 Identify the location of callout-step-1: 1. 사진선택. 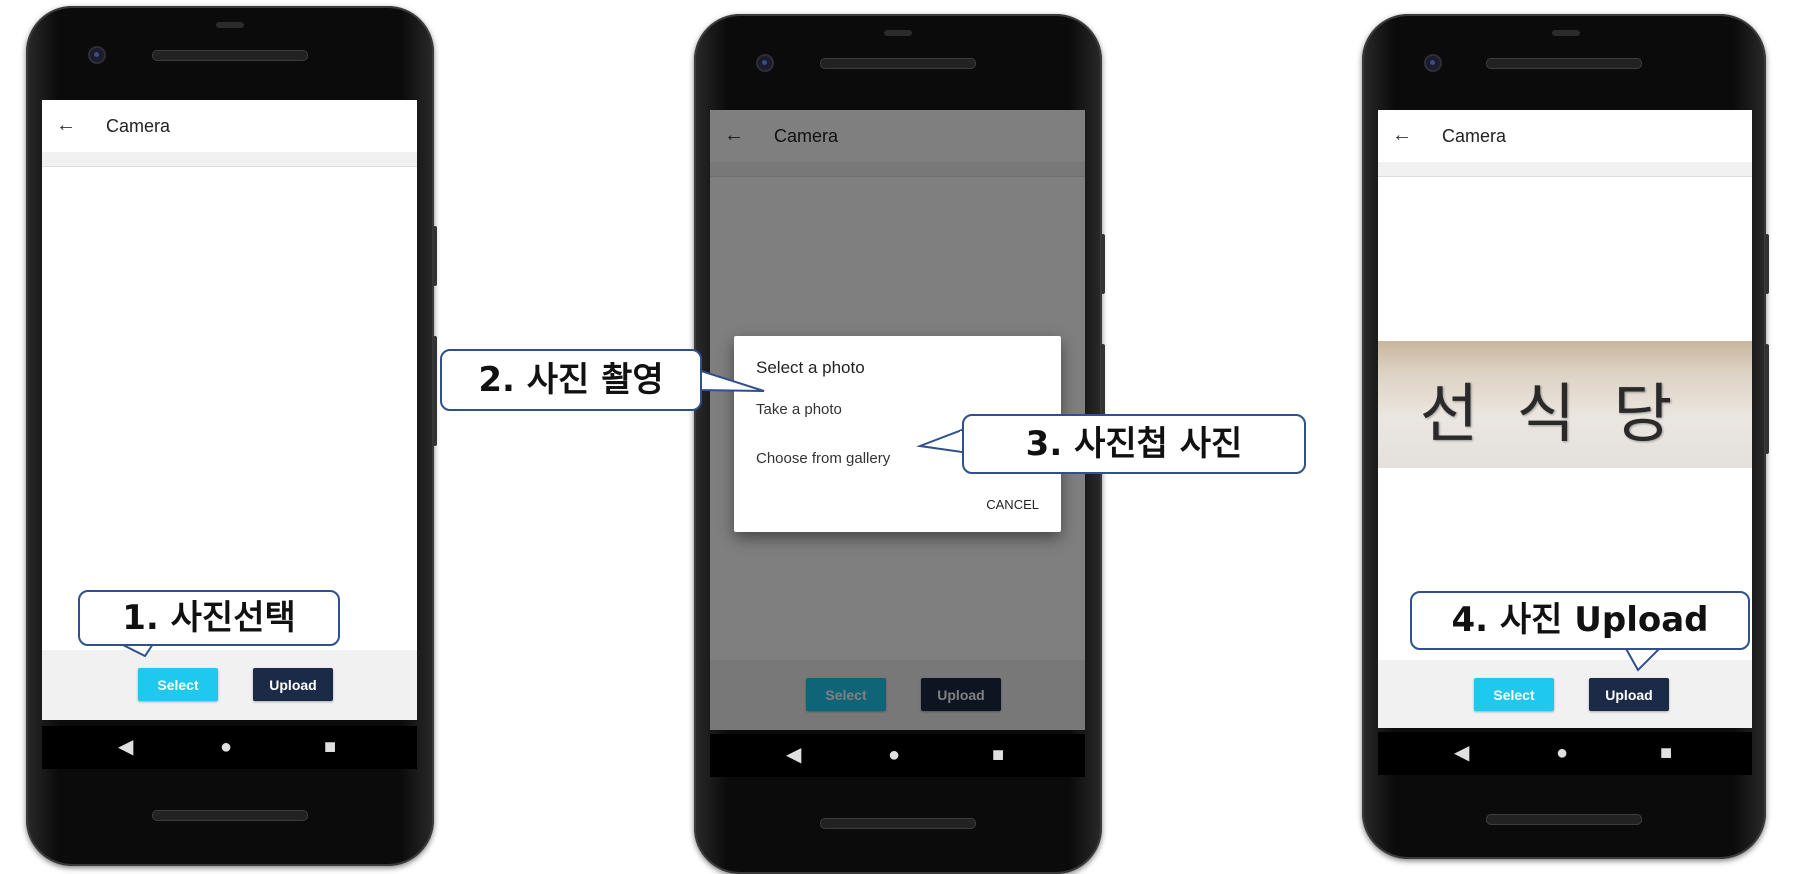
(209, 618).